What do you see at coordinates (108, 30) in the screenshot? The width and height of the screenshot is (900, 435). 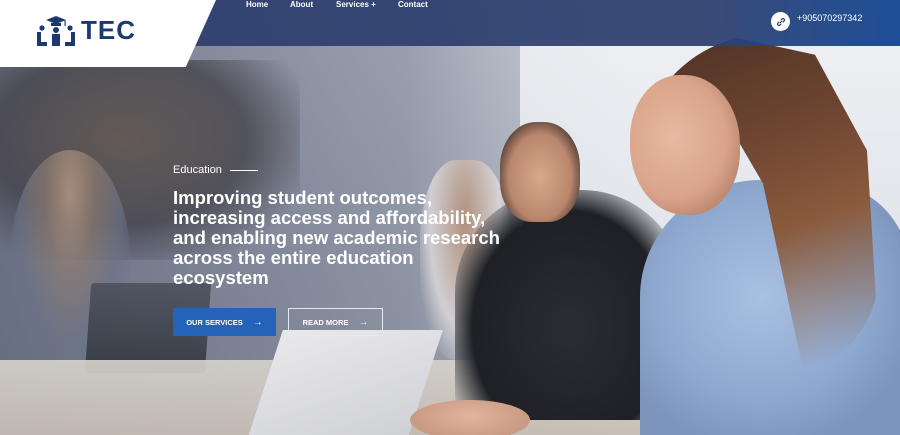 I see `logo-text: TEC` at bounding box center [108, 30].